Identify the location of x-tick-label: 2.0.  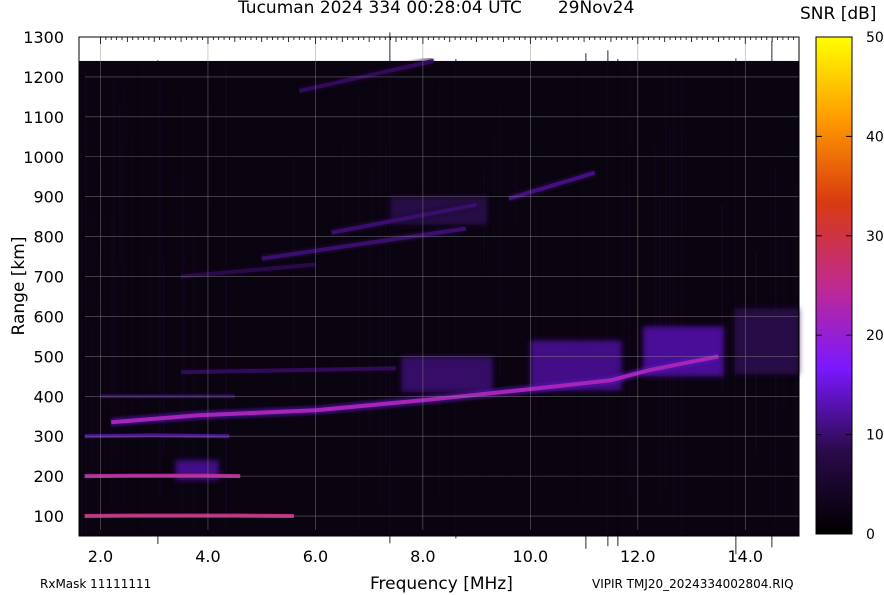
(100, 556).